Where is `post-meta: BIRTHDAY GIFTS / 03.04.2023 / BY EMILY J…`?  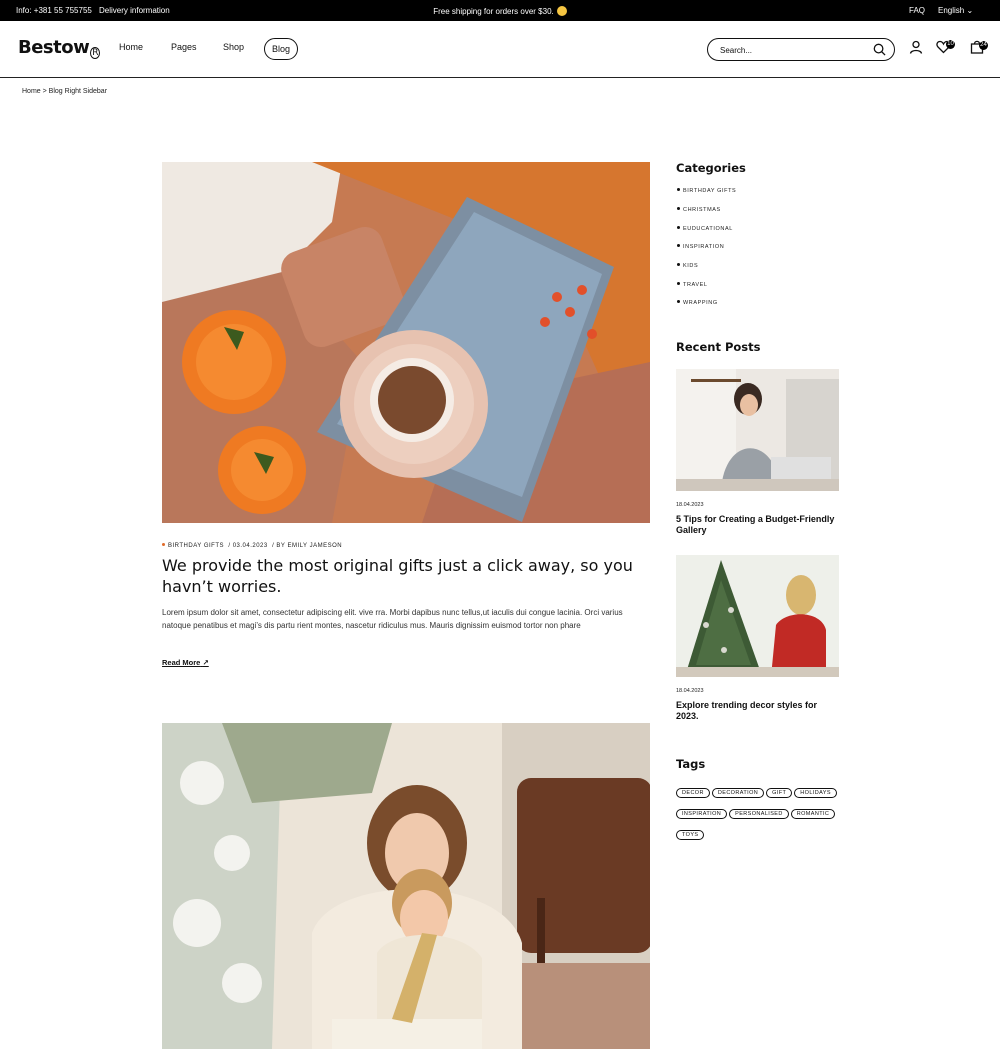
post-meta: BIRTHDAY GIFTS / 03.04.2023 / BY EMILY J… is located at coordinates (252, 546).